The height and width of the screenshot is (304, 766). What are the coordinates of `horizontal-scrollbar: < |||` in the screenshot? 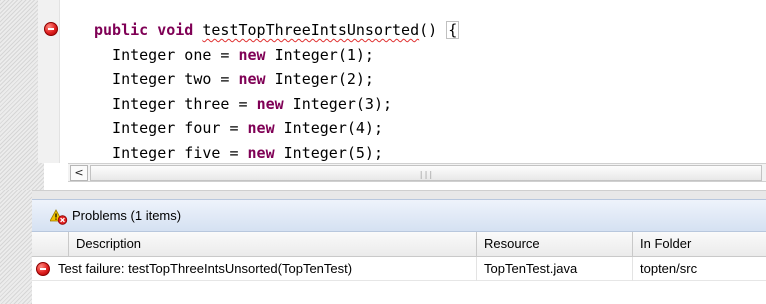 It's located at (417, 172).